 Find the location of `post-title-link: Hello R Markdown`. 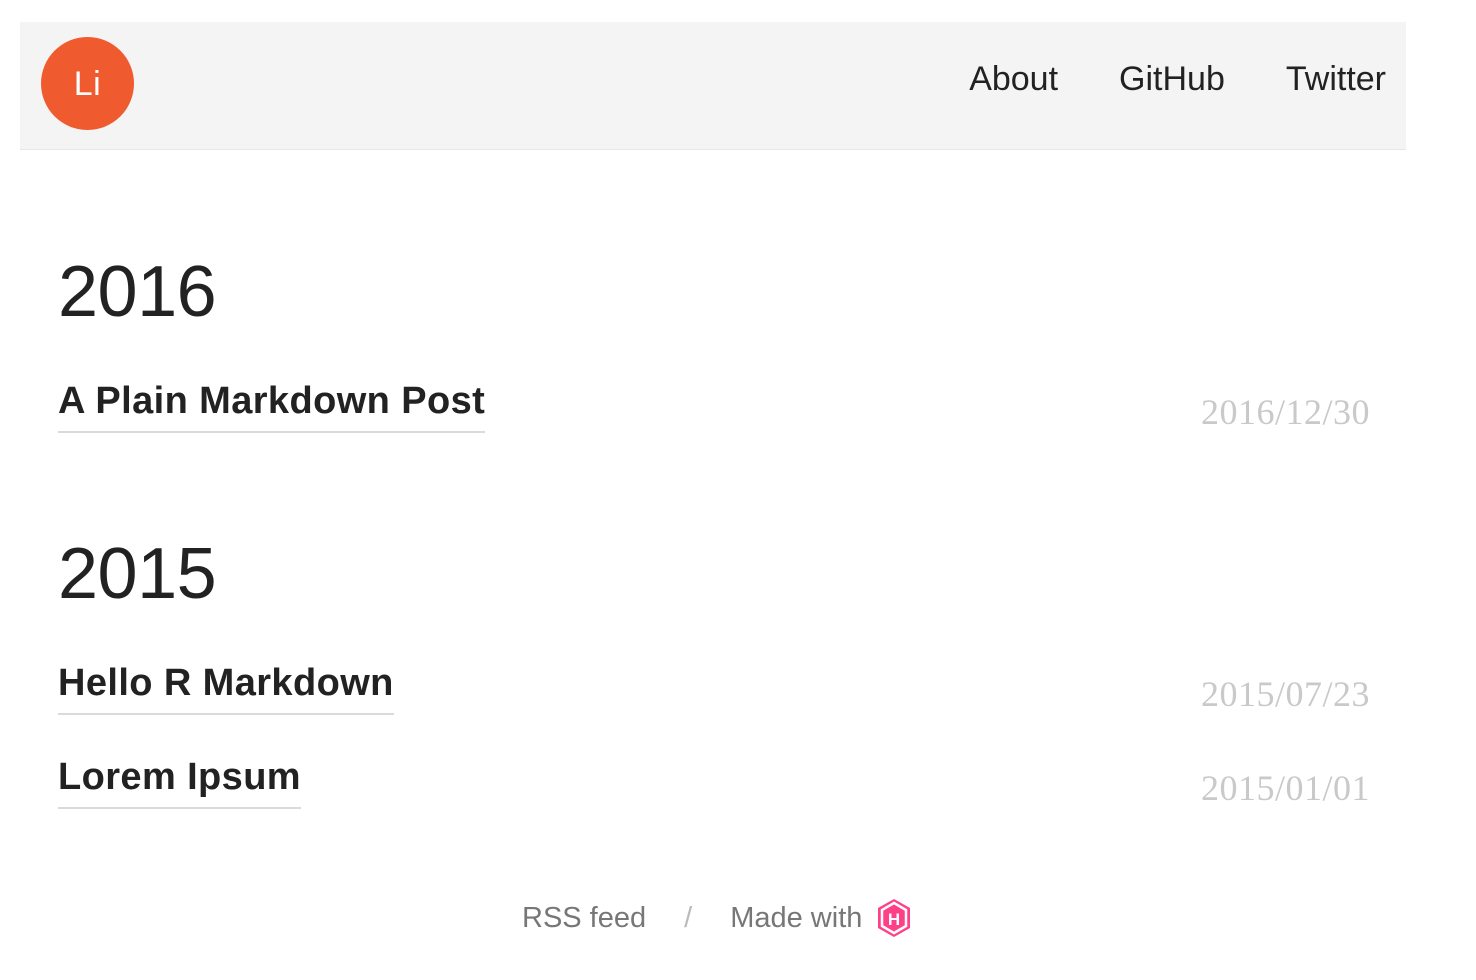

post-title-link: Hello R Markdown is located at coordinates (226, 689).